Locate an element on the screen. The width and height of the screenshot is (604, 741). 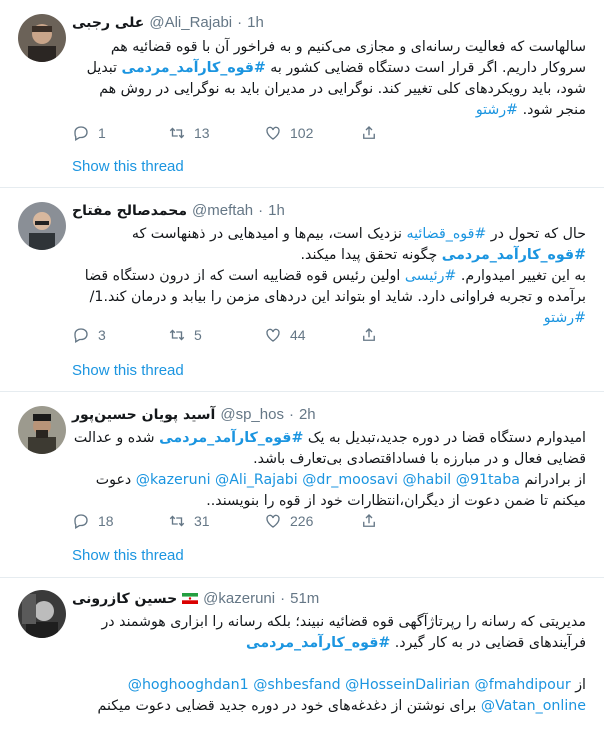
reply-button: 1 is located at coordinates (120, 133).